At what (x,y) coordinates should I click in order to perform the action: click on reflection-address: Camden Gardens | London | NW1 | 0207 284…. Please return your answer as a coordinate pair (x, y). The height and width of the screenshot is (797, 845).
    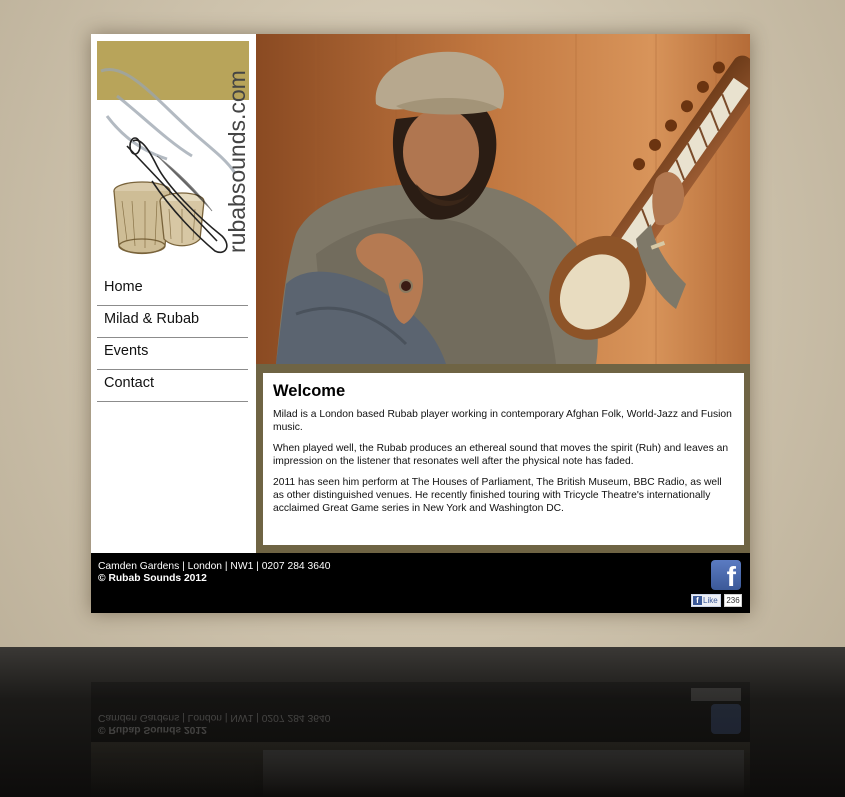
    Looking at the image, I should click on (214, 717).